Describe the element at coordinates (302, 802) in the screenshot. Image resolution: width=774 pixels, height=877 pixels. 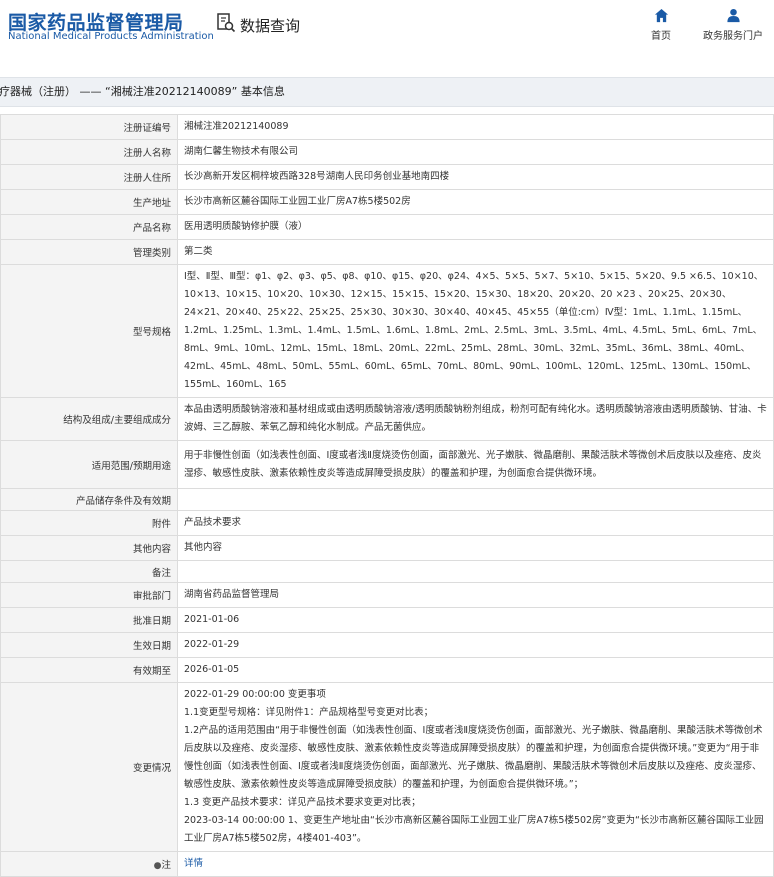
I see `change-history-line: 1.3 变更产品技术要求：详见产品技术要求变更对比表；` at that location.